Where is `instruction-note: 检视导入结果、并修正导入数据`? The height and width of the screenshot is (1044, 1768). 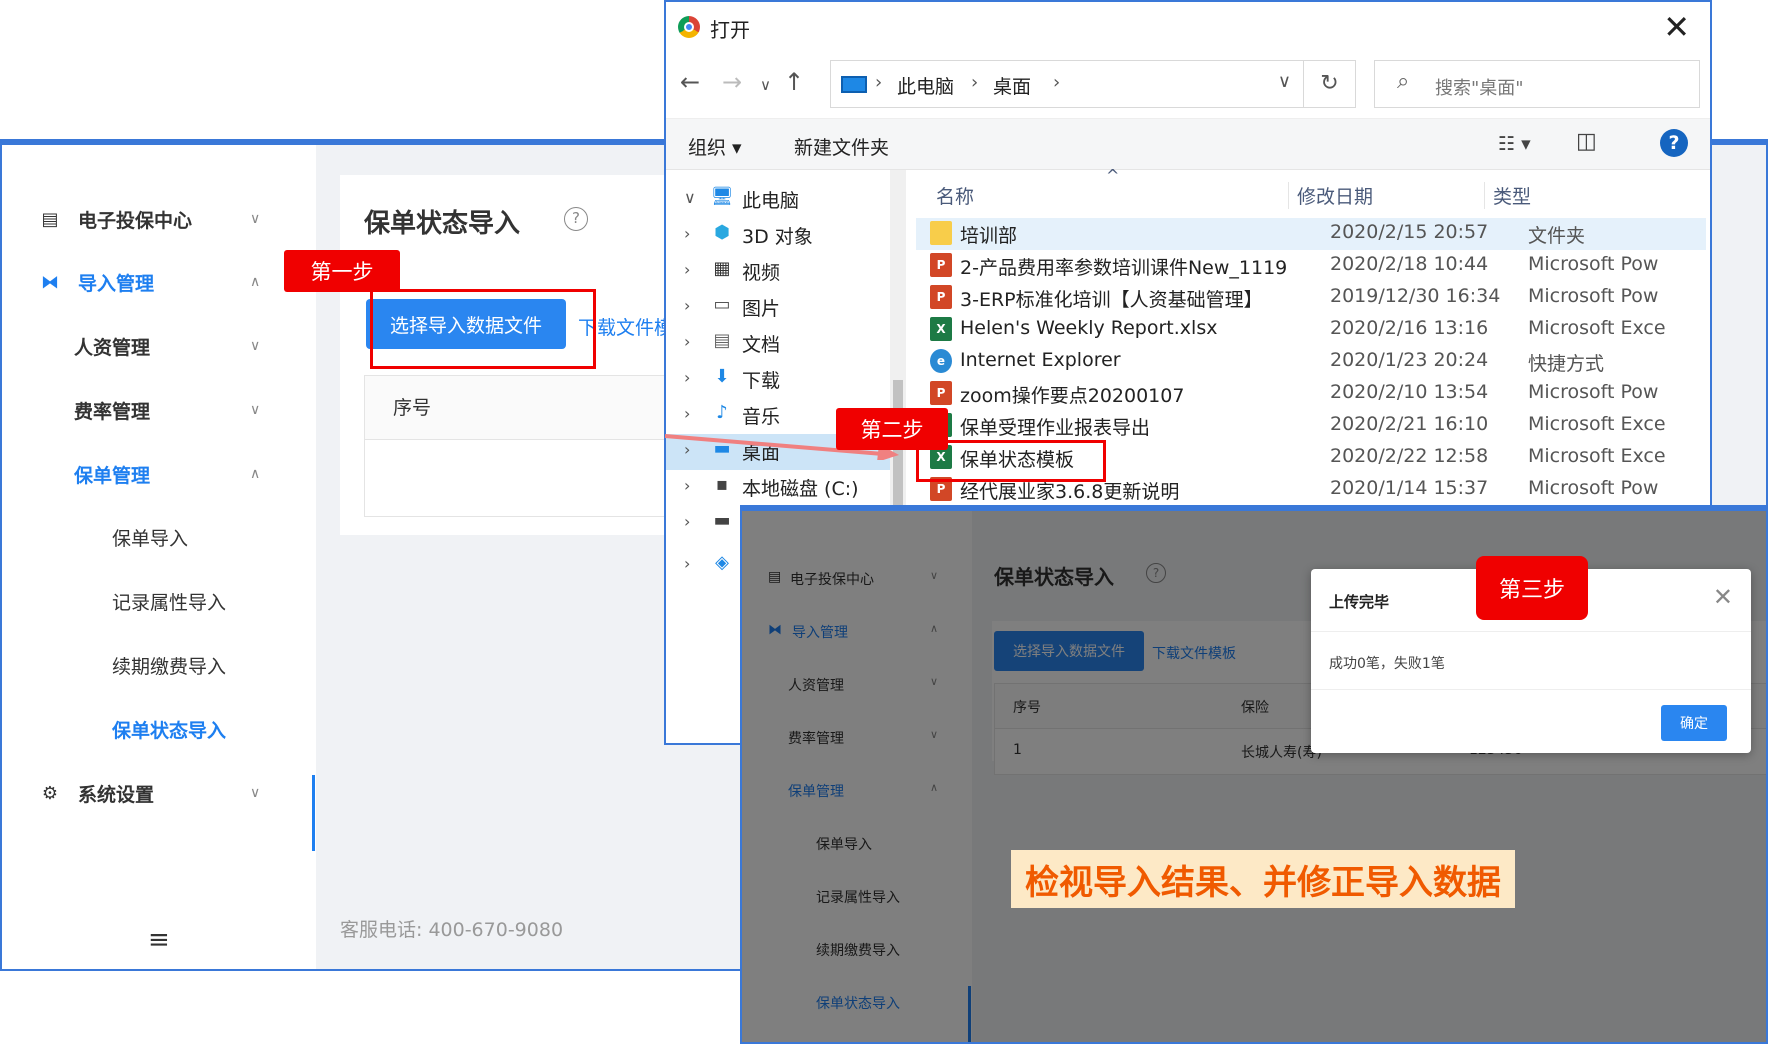
instruction-note: 检视导入结果、并修正导入数据 is located at coordinates (1263, 879).